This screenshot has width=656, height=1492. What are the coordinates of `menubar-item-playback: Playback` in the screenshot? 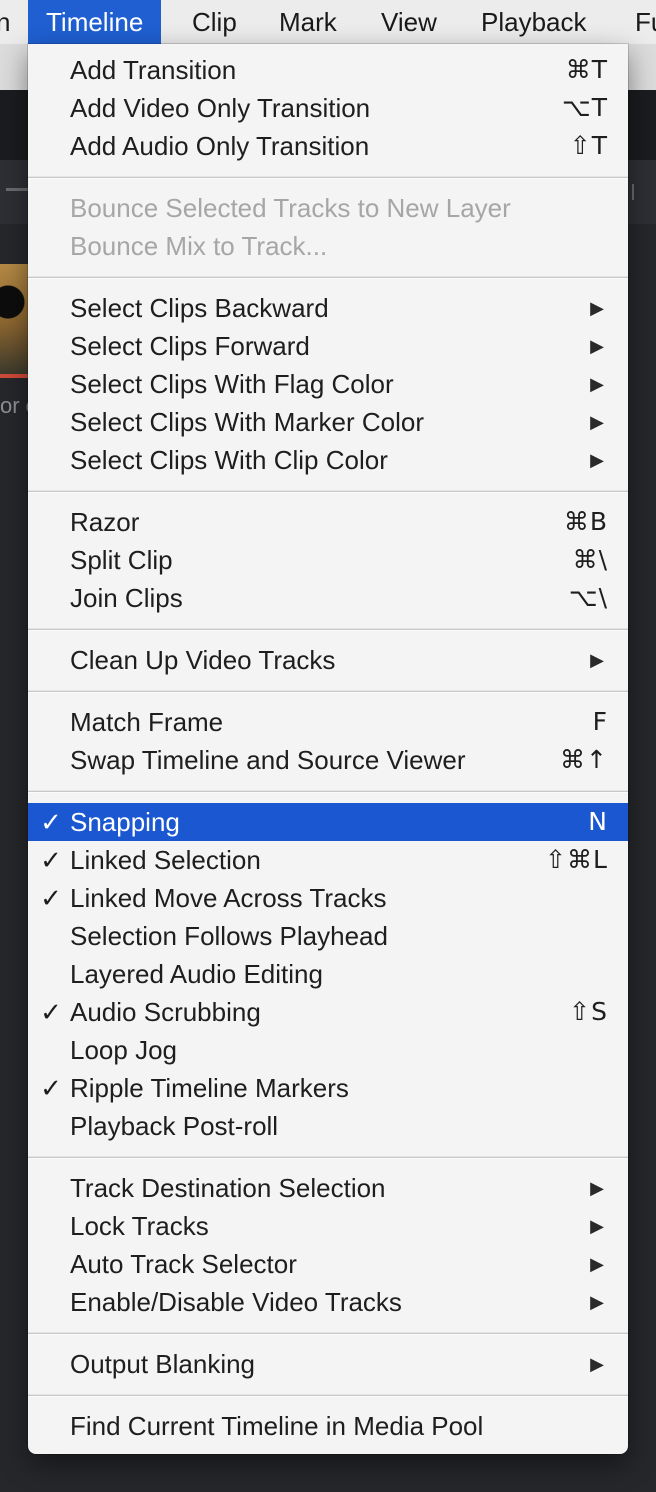 It's located at (534, 22).